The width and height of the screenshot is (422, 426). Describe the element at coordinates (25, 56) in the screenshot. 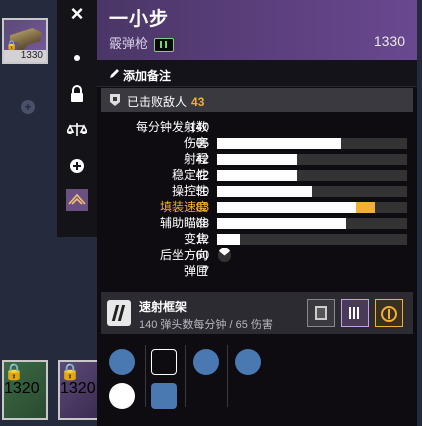

I see `item-power: 1330` at that location.